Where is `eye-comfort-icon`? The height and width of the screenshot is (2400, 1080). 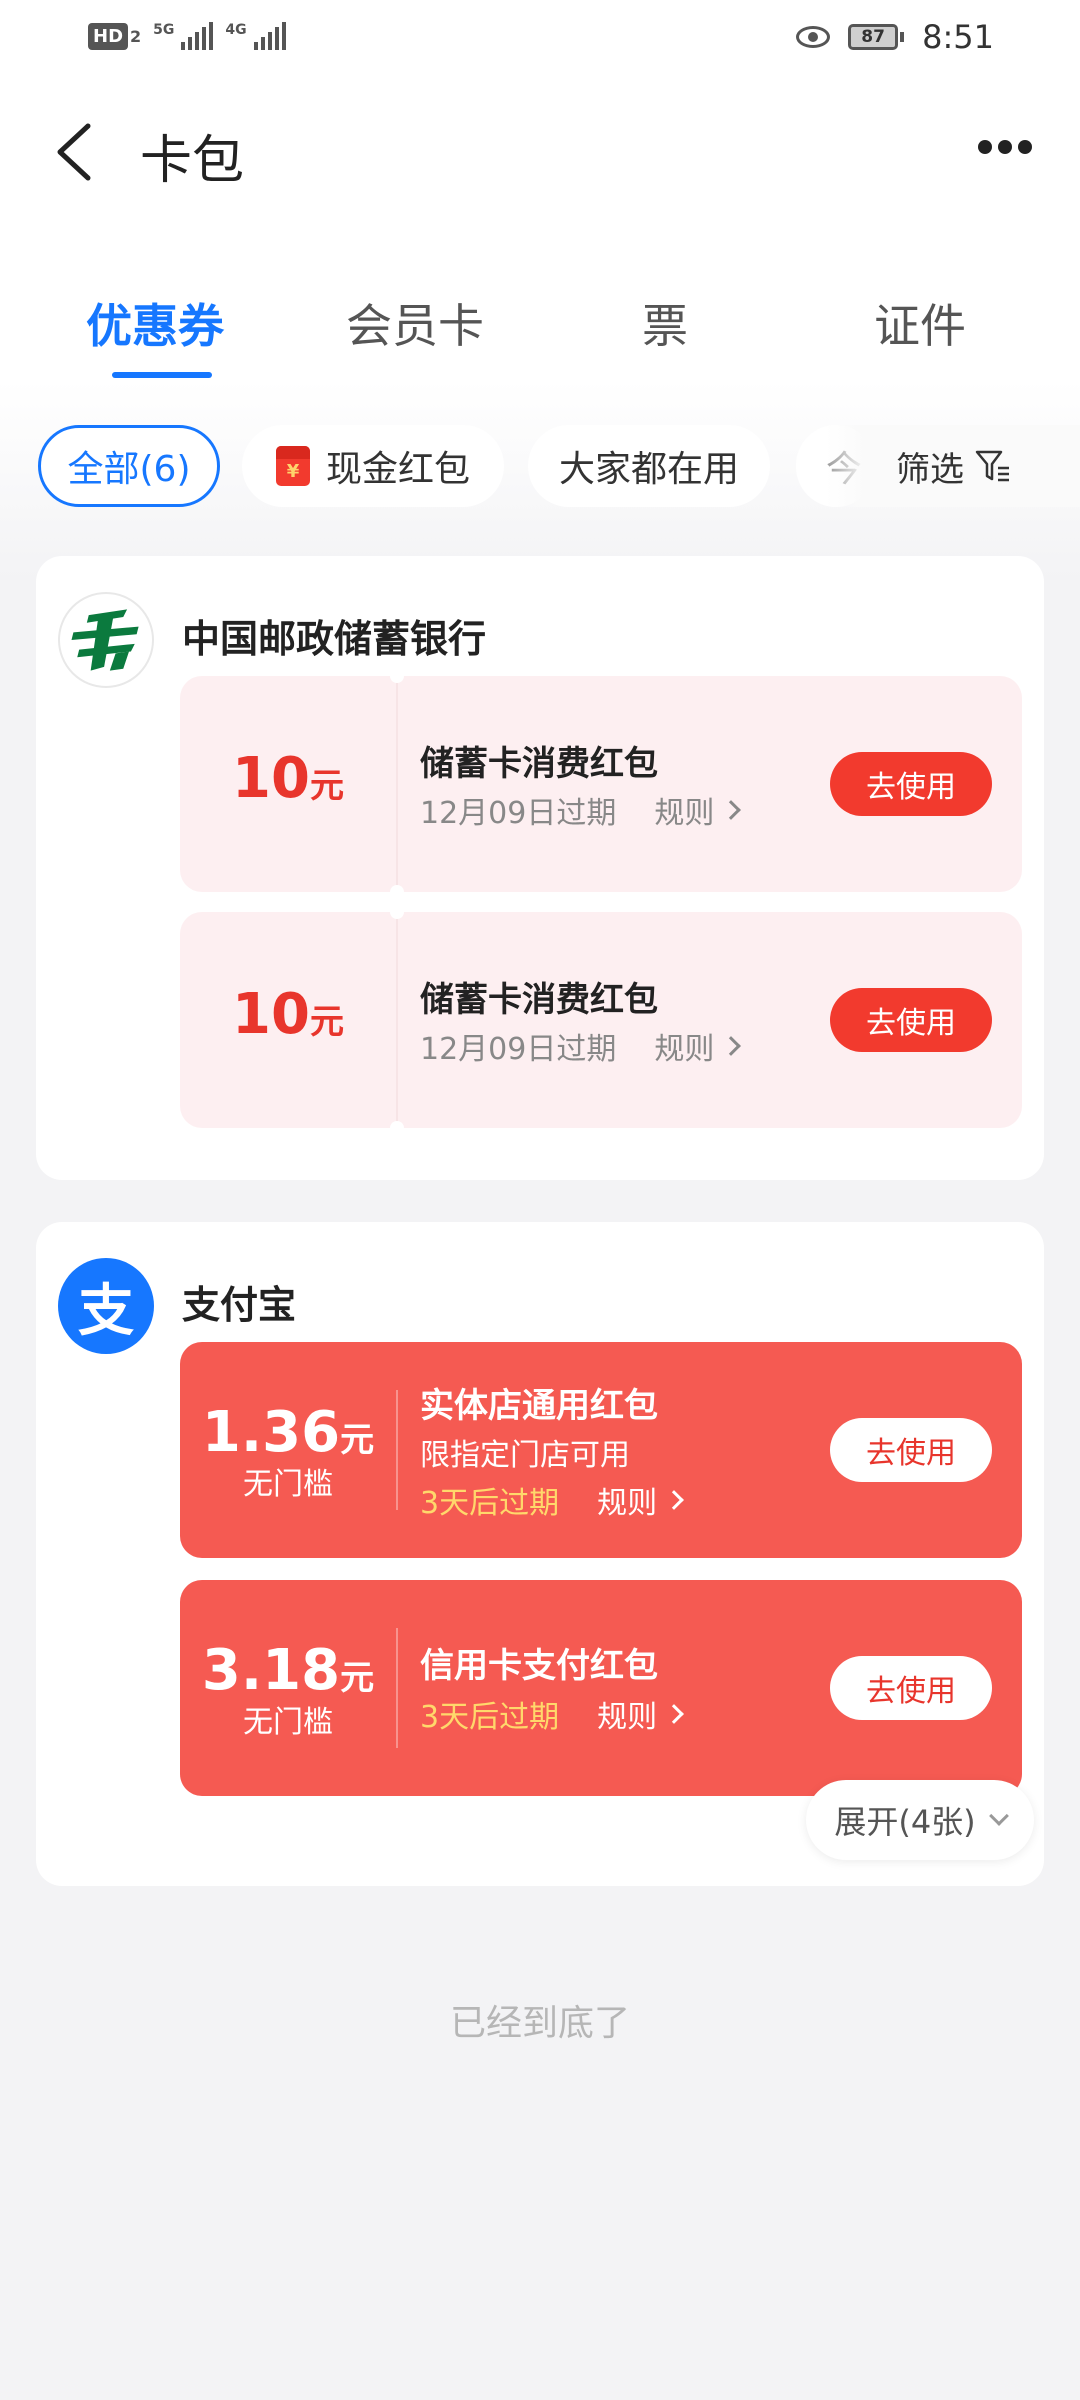 eye-comfort-icon is located at coordinates (813, 37).